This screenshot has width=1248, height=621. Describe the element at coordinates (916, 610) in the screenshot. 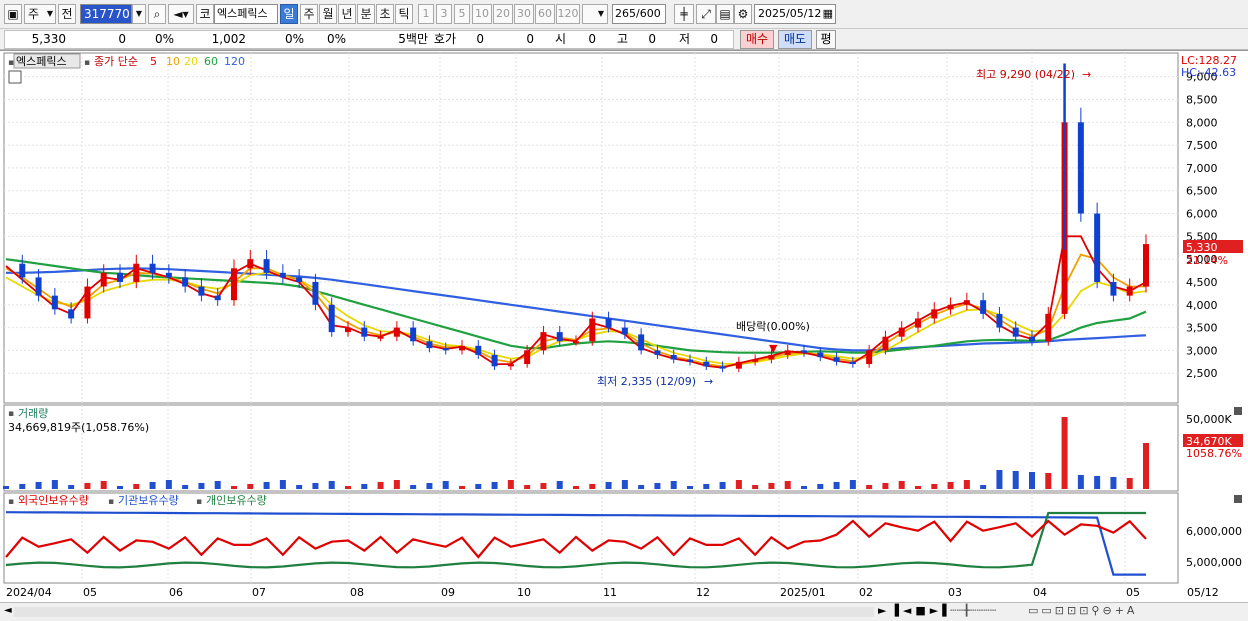

I see `playback-icons: ►▐◄■►▌` at that location.